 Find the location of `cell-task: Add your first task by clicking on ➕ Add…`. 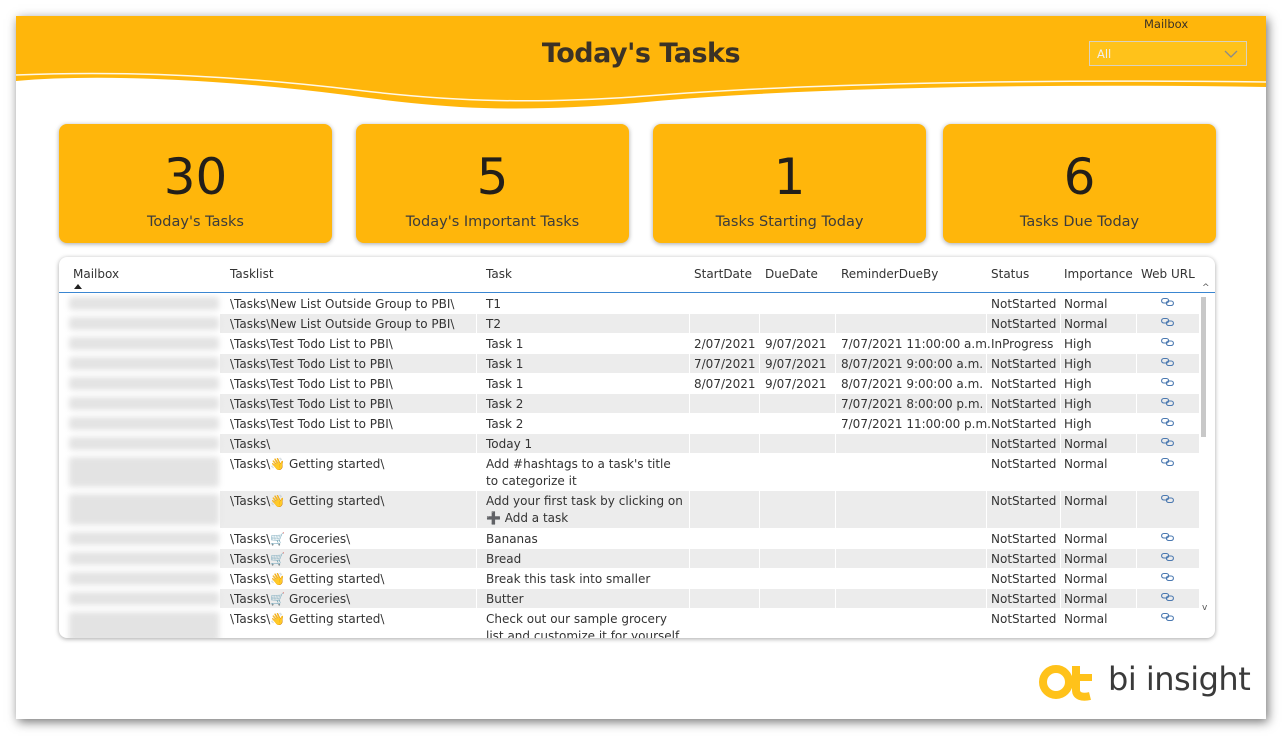

cell-task: Add your first task by clicking on ➕ Add… is located at coordinates (584, 509).